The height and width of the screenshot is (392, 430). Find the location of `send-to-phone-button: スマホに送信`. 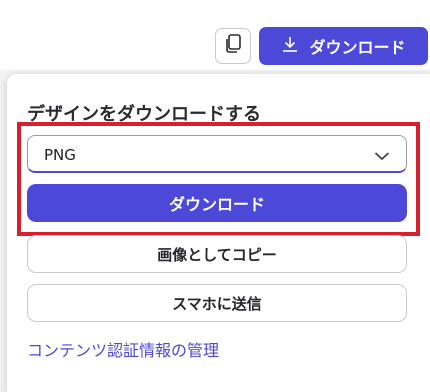

send-to-phone-button: スマホに送信 is located at coordinates (217, 303).